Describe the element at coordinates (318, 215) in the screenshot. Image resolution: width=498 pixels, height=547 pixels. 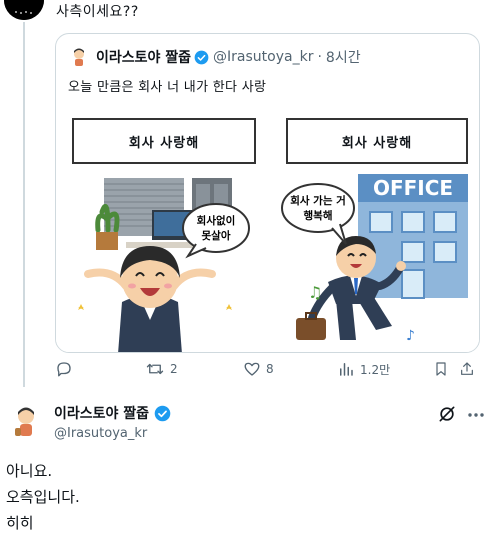
I see `right-bubble-line2: 행복해` at that location.